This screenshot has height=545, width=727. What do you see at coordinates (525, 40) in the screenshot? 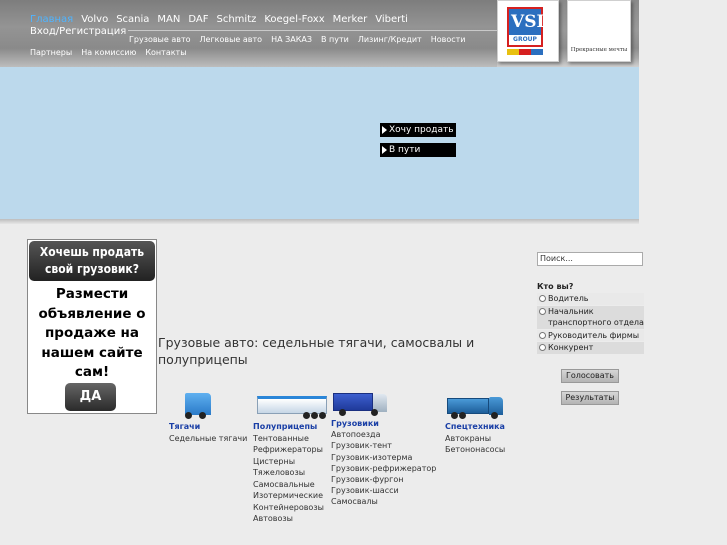
I see `logo-group-label: GROUP` at bounding box center [525, 40].